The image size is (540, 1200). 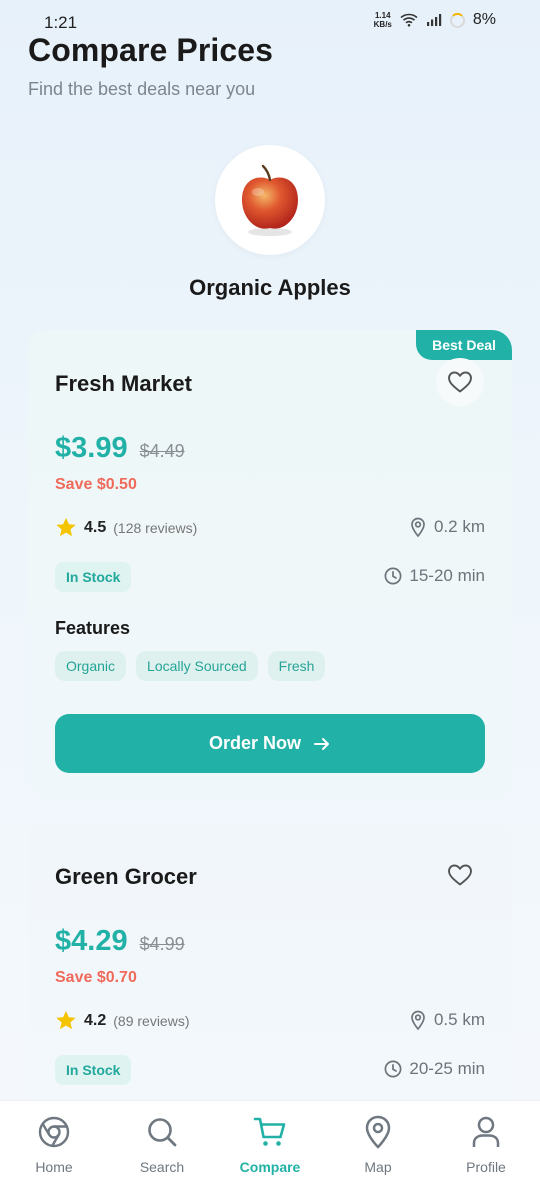 I want to click on nav-label: Map, so click(x=378, y=1167).